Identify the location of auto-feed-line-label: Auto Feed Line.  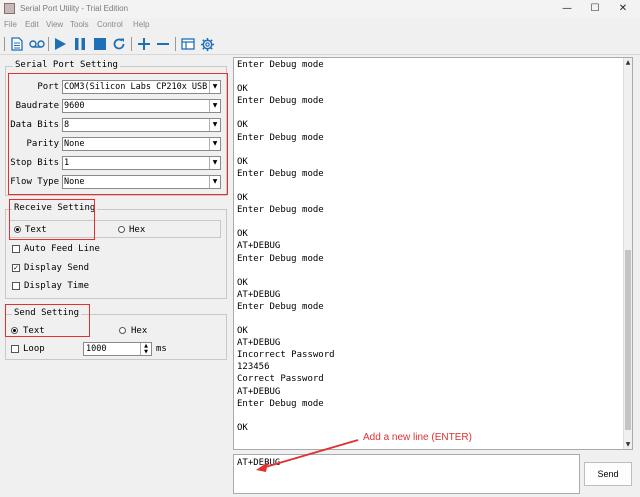
(62, 249).